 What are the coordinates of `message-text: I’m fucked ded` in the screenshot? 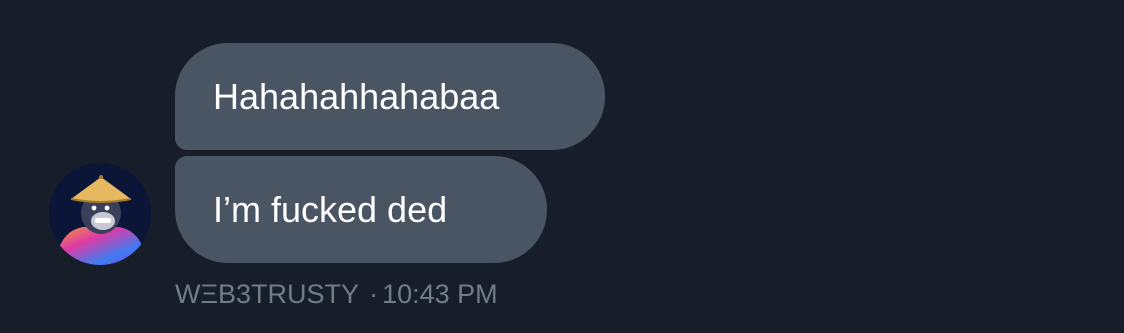 It's located at (330, 209).